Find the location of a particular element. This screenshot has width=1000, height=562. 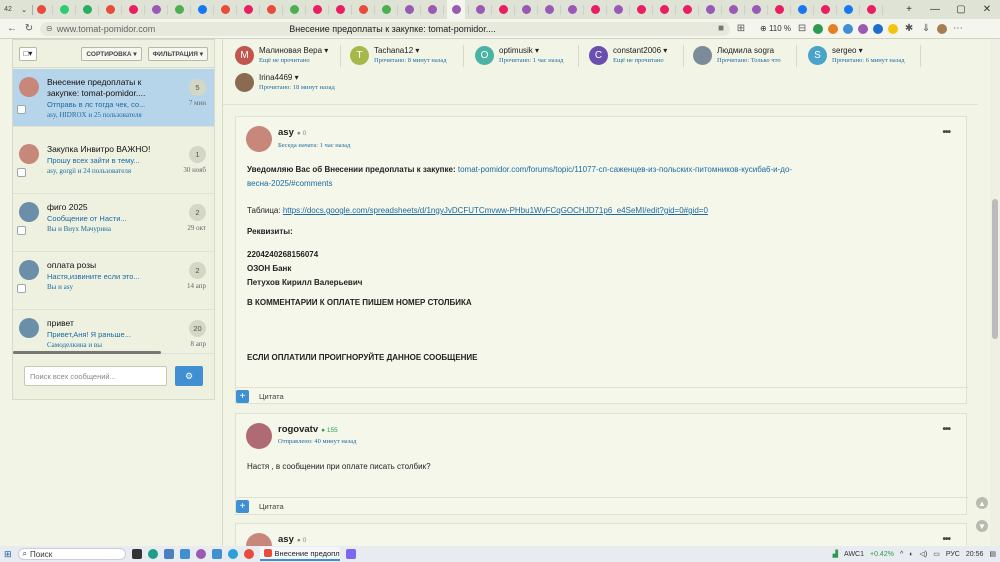

participant-name: Irina4469 ▾ is located at coordinates (297, 77).